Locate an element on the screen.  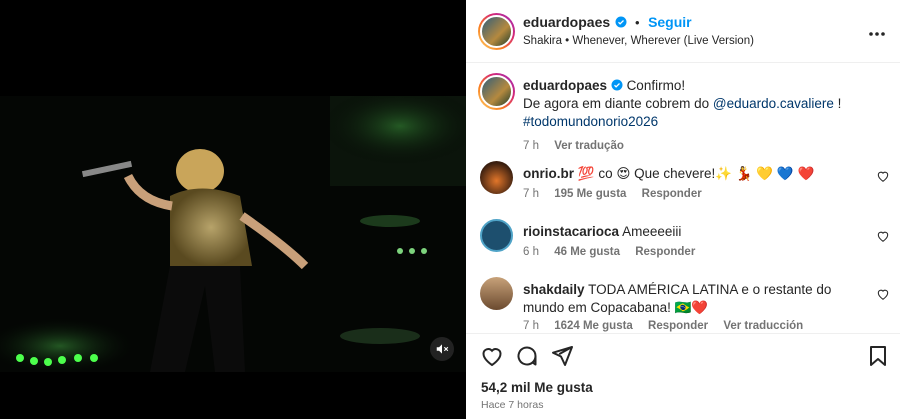
mute-button is located at coordinates (442, 349).